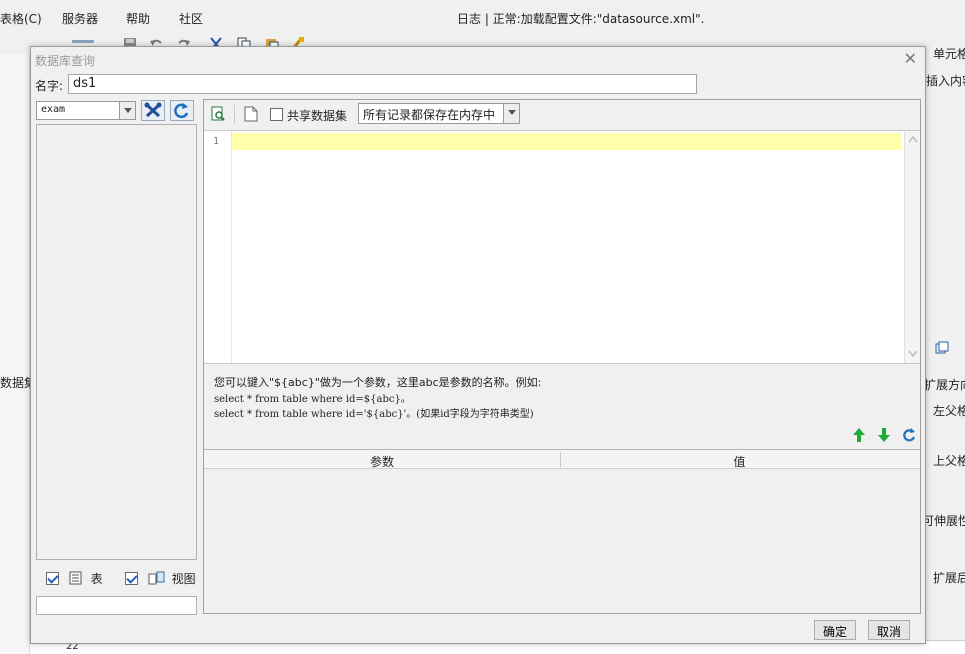  What do you see at coordinates (183, 579) in the screenshot?
I see `view-checkbox-label: 视图` at bounding box center [183, 579].